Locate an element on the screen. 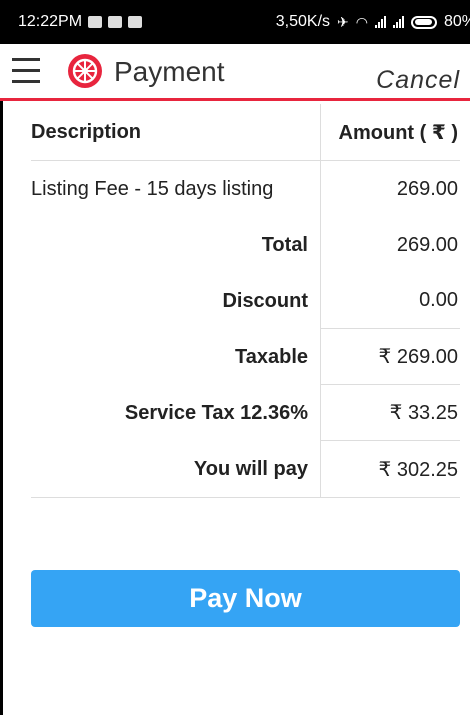  signal-icon is located at coordinates (380, 22).